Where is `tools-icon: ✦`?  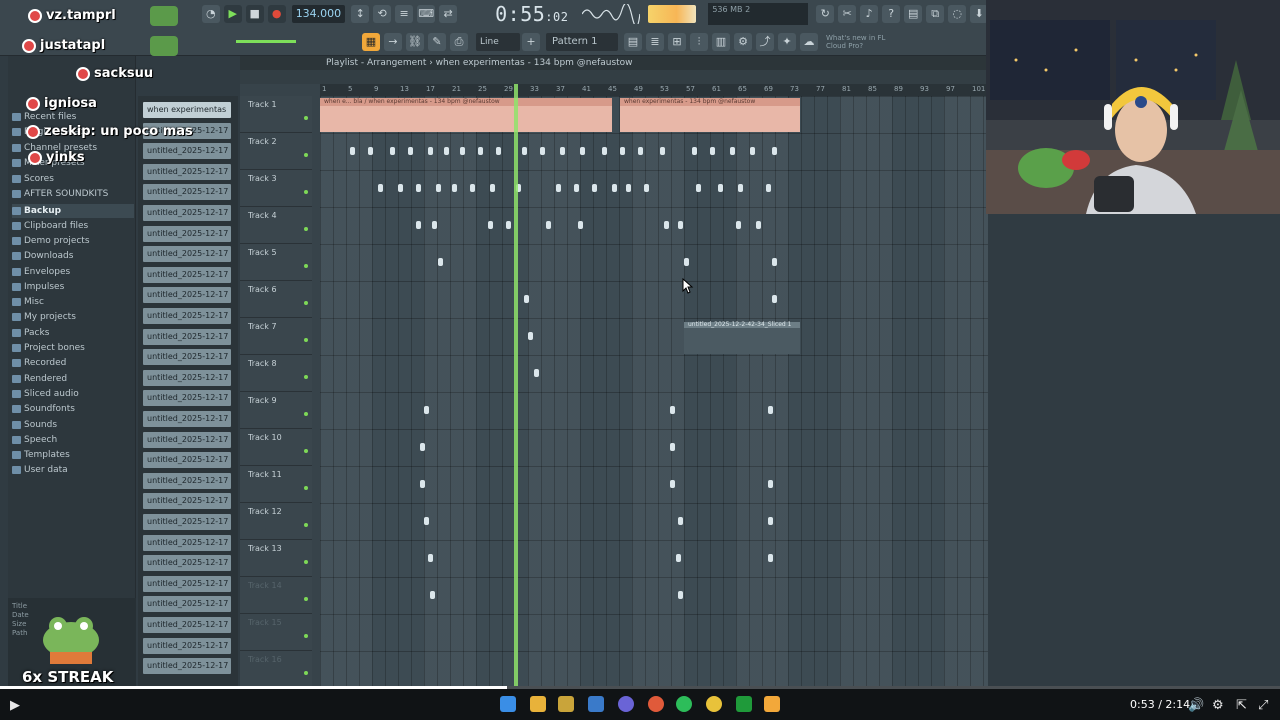
tools-icon: ✦ is located at coordinates (787, 42).